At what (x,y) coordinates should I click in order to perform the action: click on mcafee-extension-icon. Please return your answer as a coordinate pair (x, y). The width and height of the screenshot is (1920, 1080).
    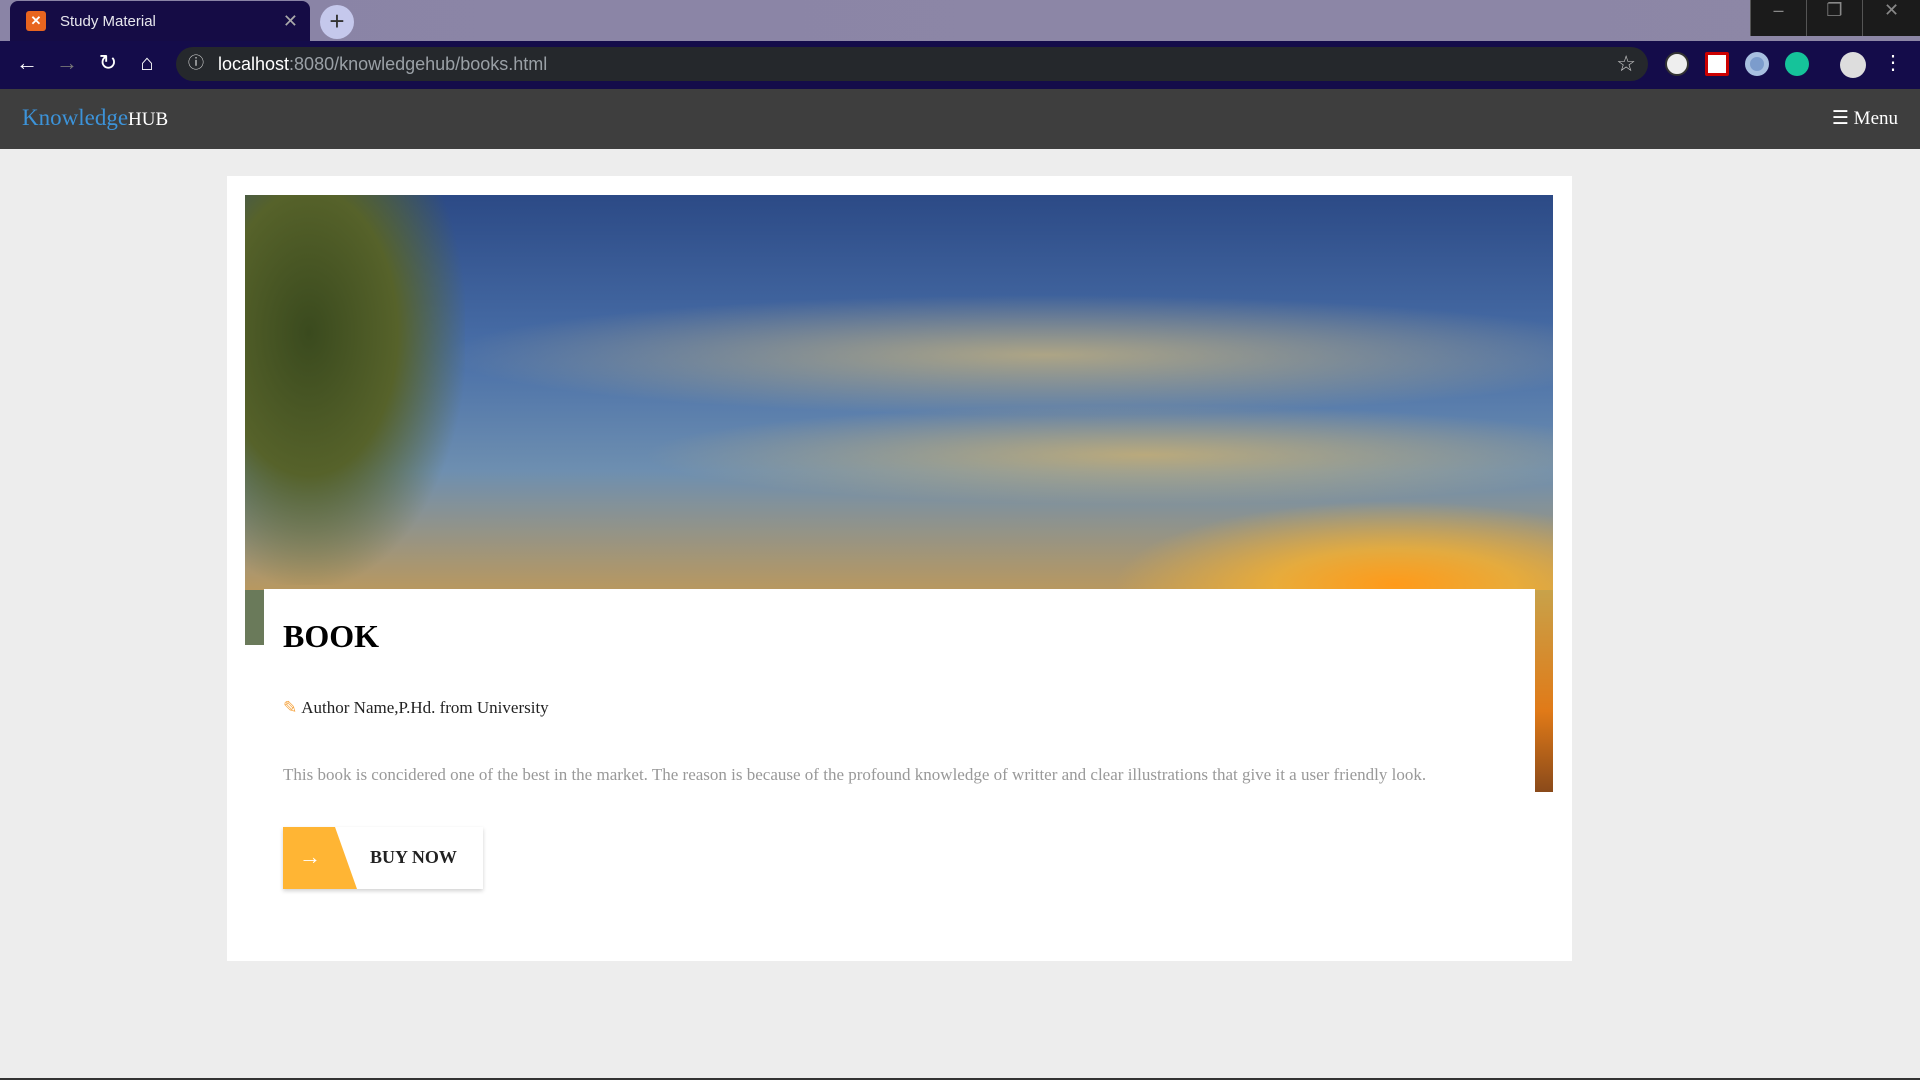
    Looking at the image, I should click on (1717, 64).